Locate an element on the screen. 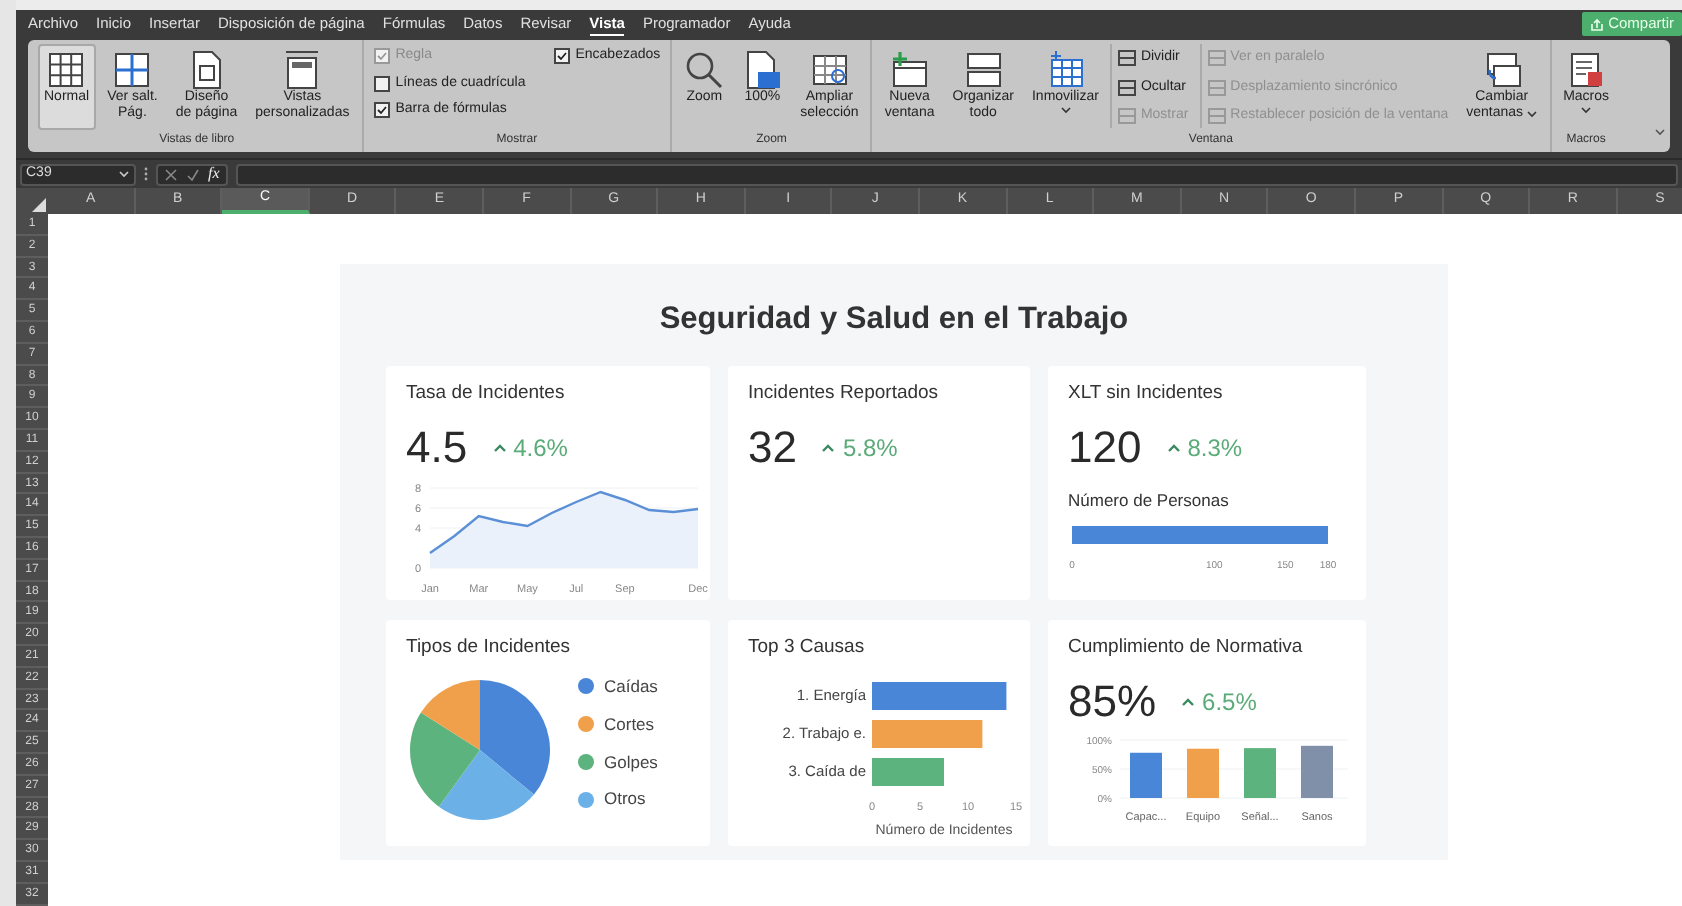 The height and width of the screenshot is (906, 1682). hide-icon is located at coordinates (1127, 87).